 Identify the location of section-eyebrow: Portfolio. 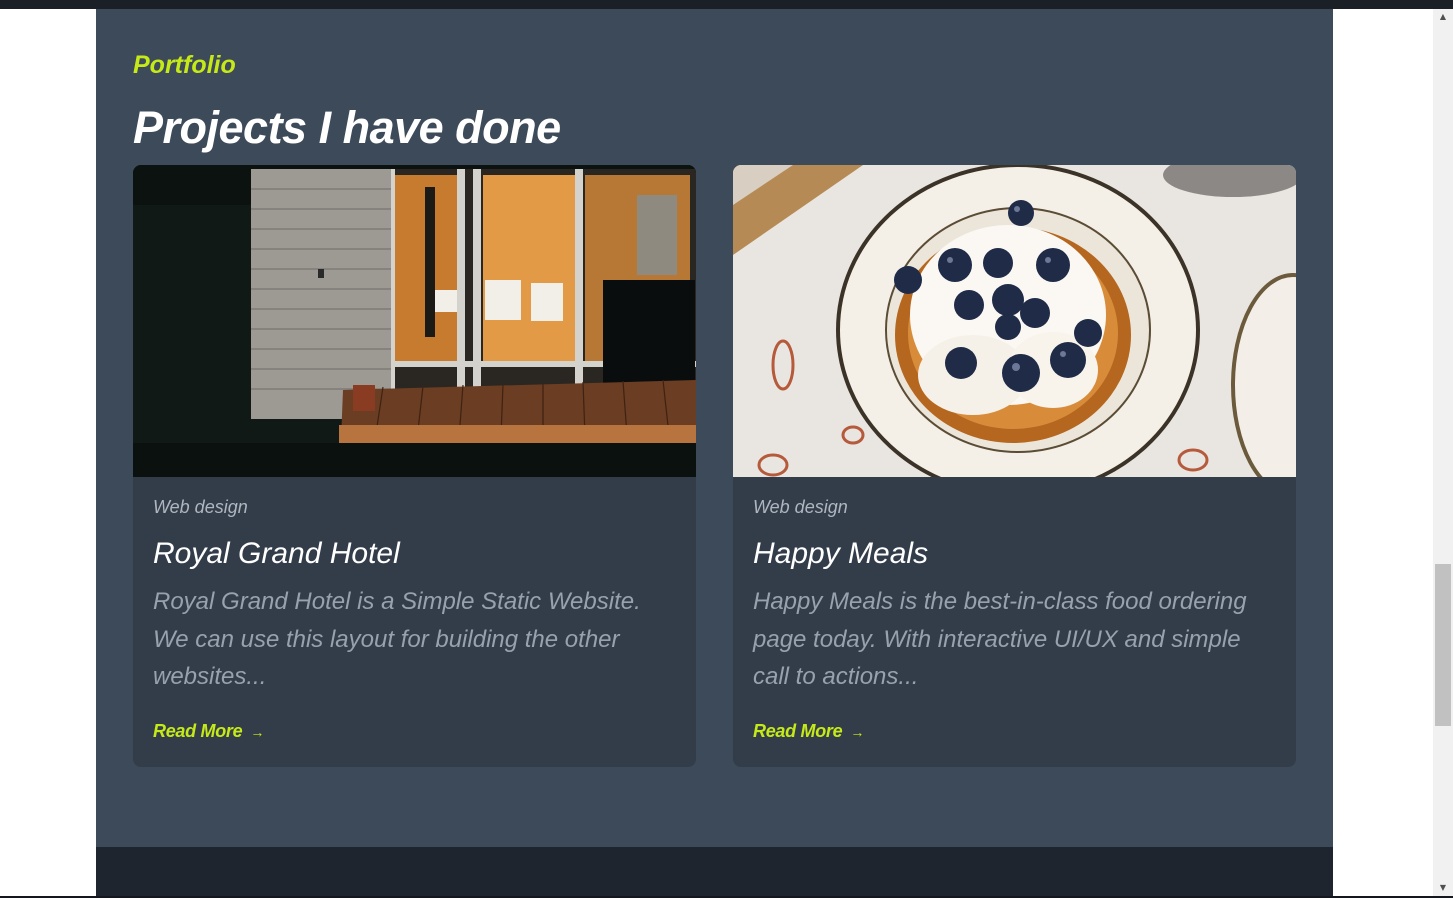
(184, 65).